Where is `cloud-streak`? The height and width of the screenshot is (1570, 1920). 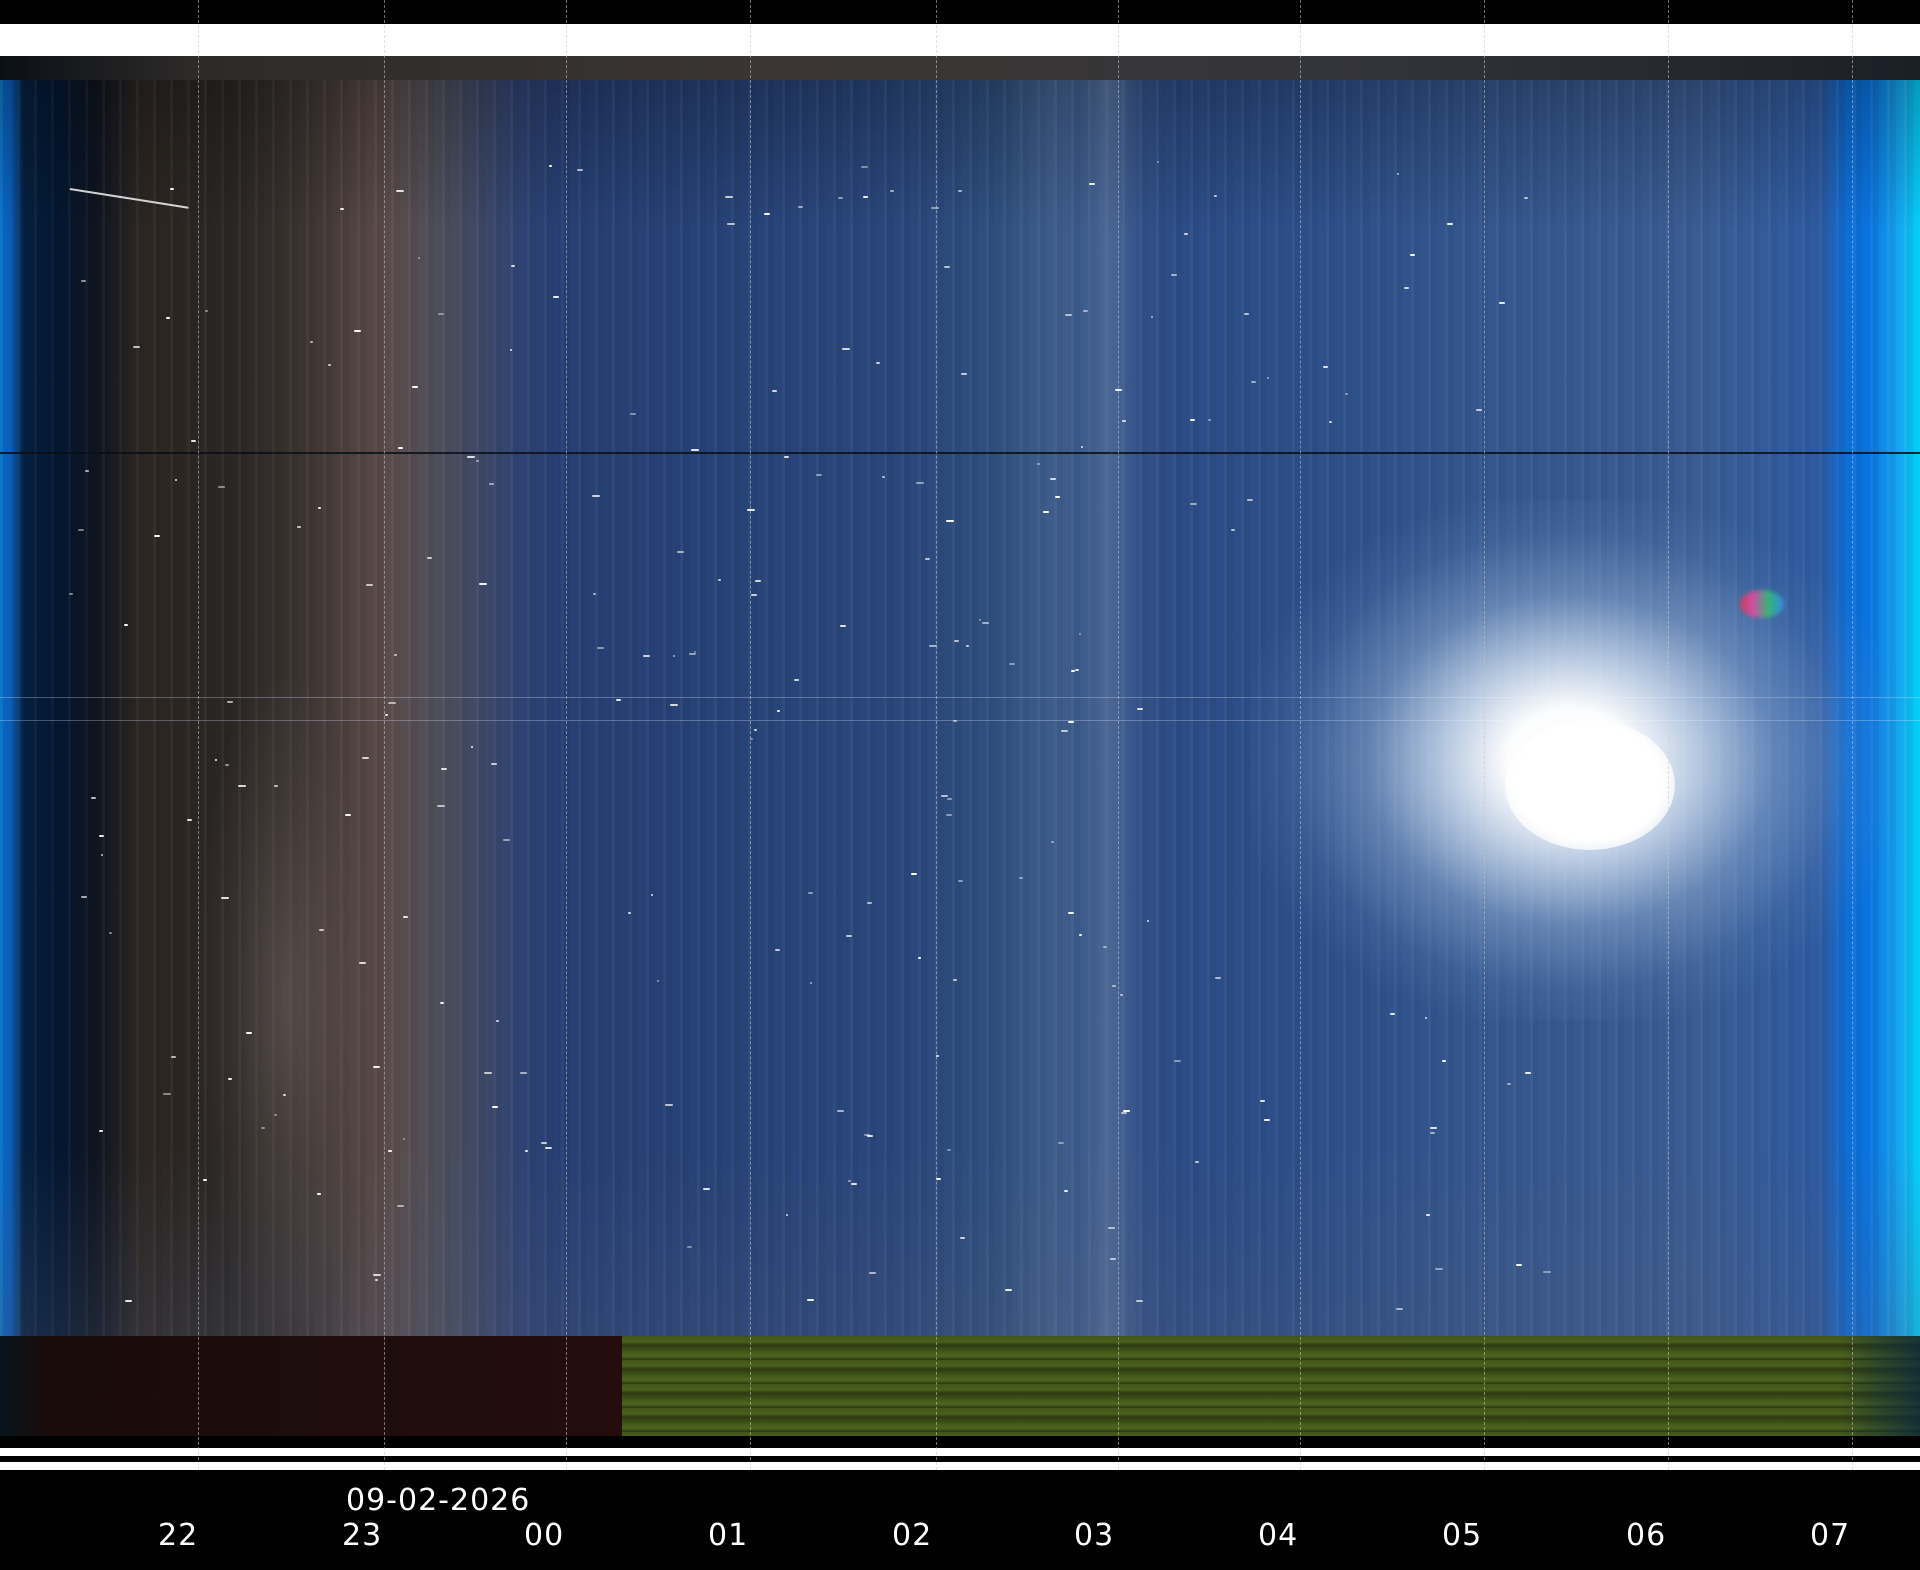 cloud-streak is located at coordinates (1110, 708).